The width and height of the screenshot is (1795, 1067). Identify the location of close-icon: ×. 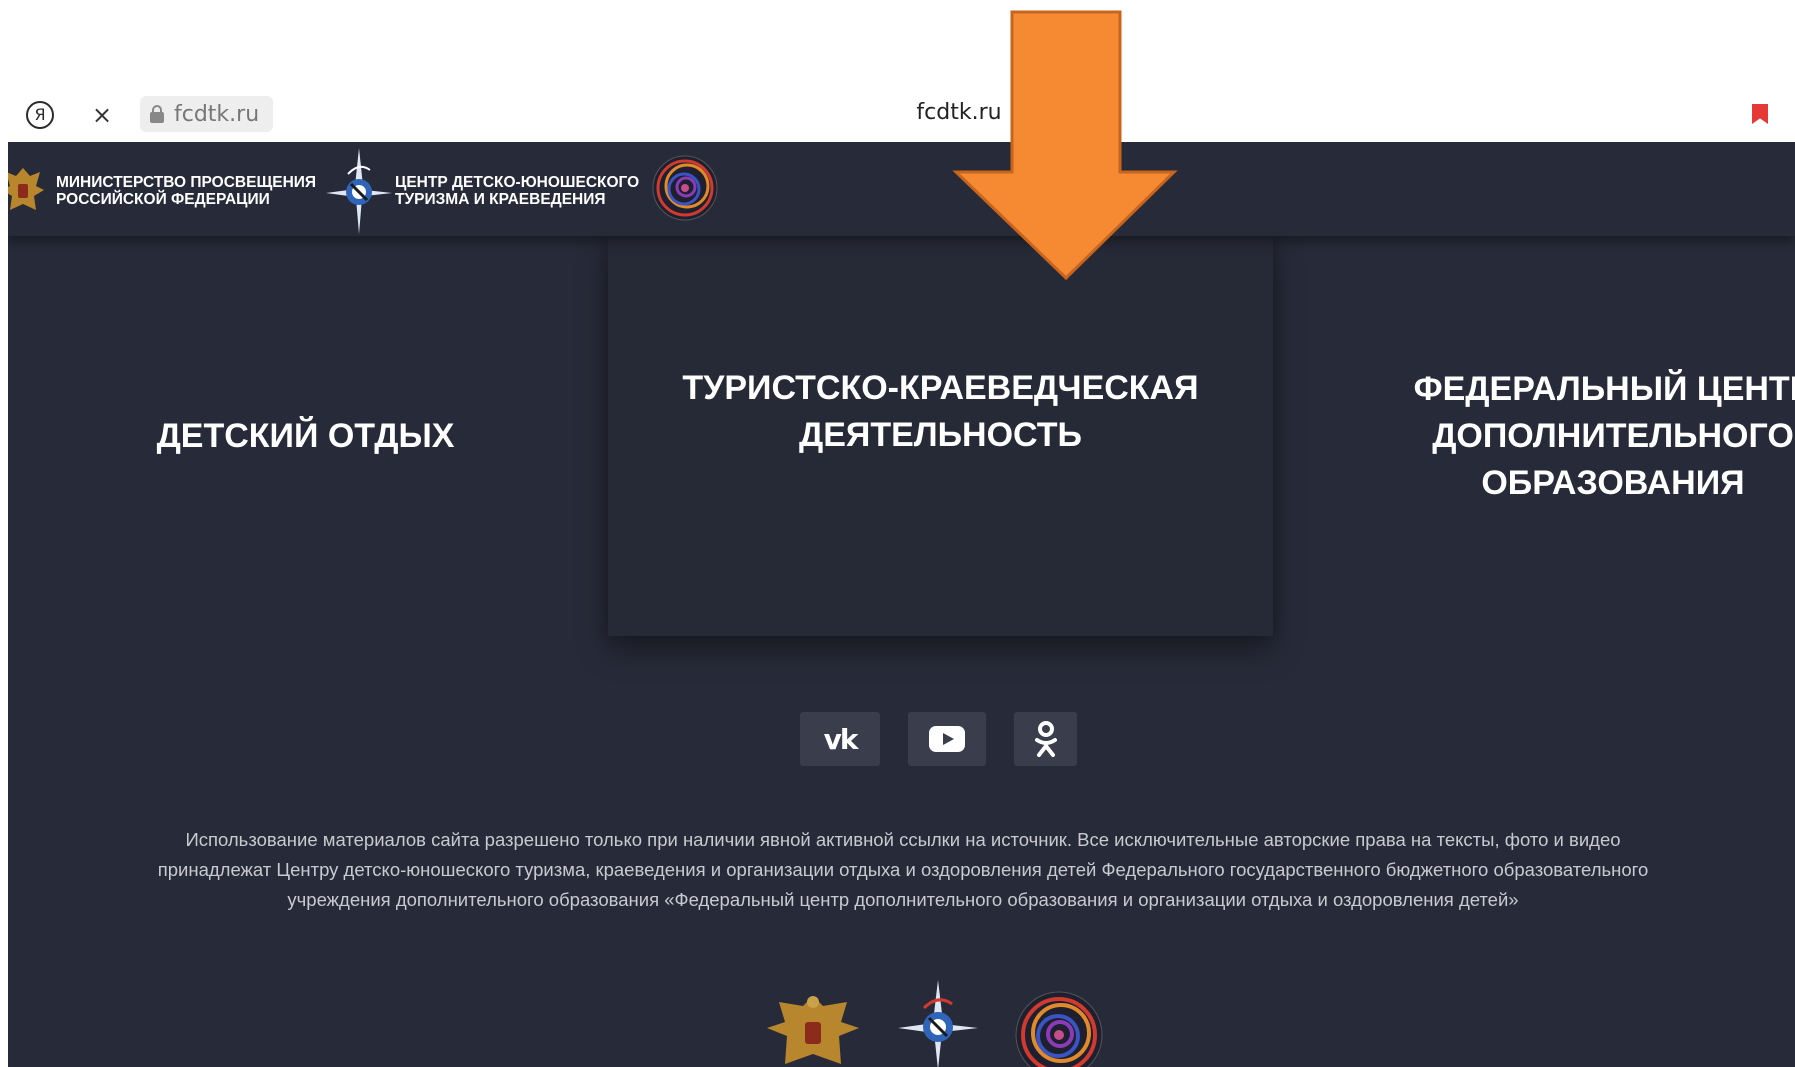
(102, 115).